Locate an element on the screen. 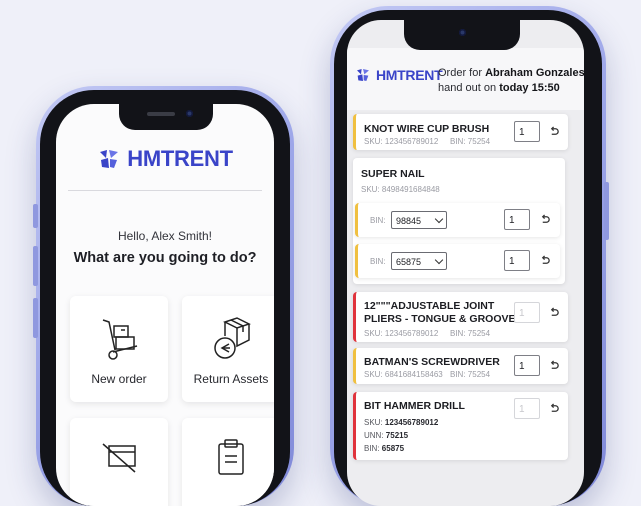  clipboard-icon is located at coordinates (231, 457).